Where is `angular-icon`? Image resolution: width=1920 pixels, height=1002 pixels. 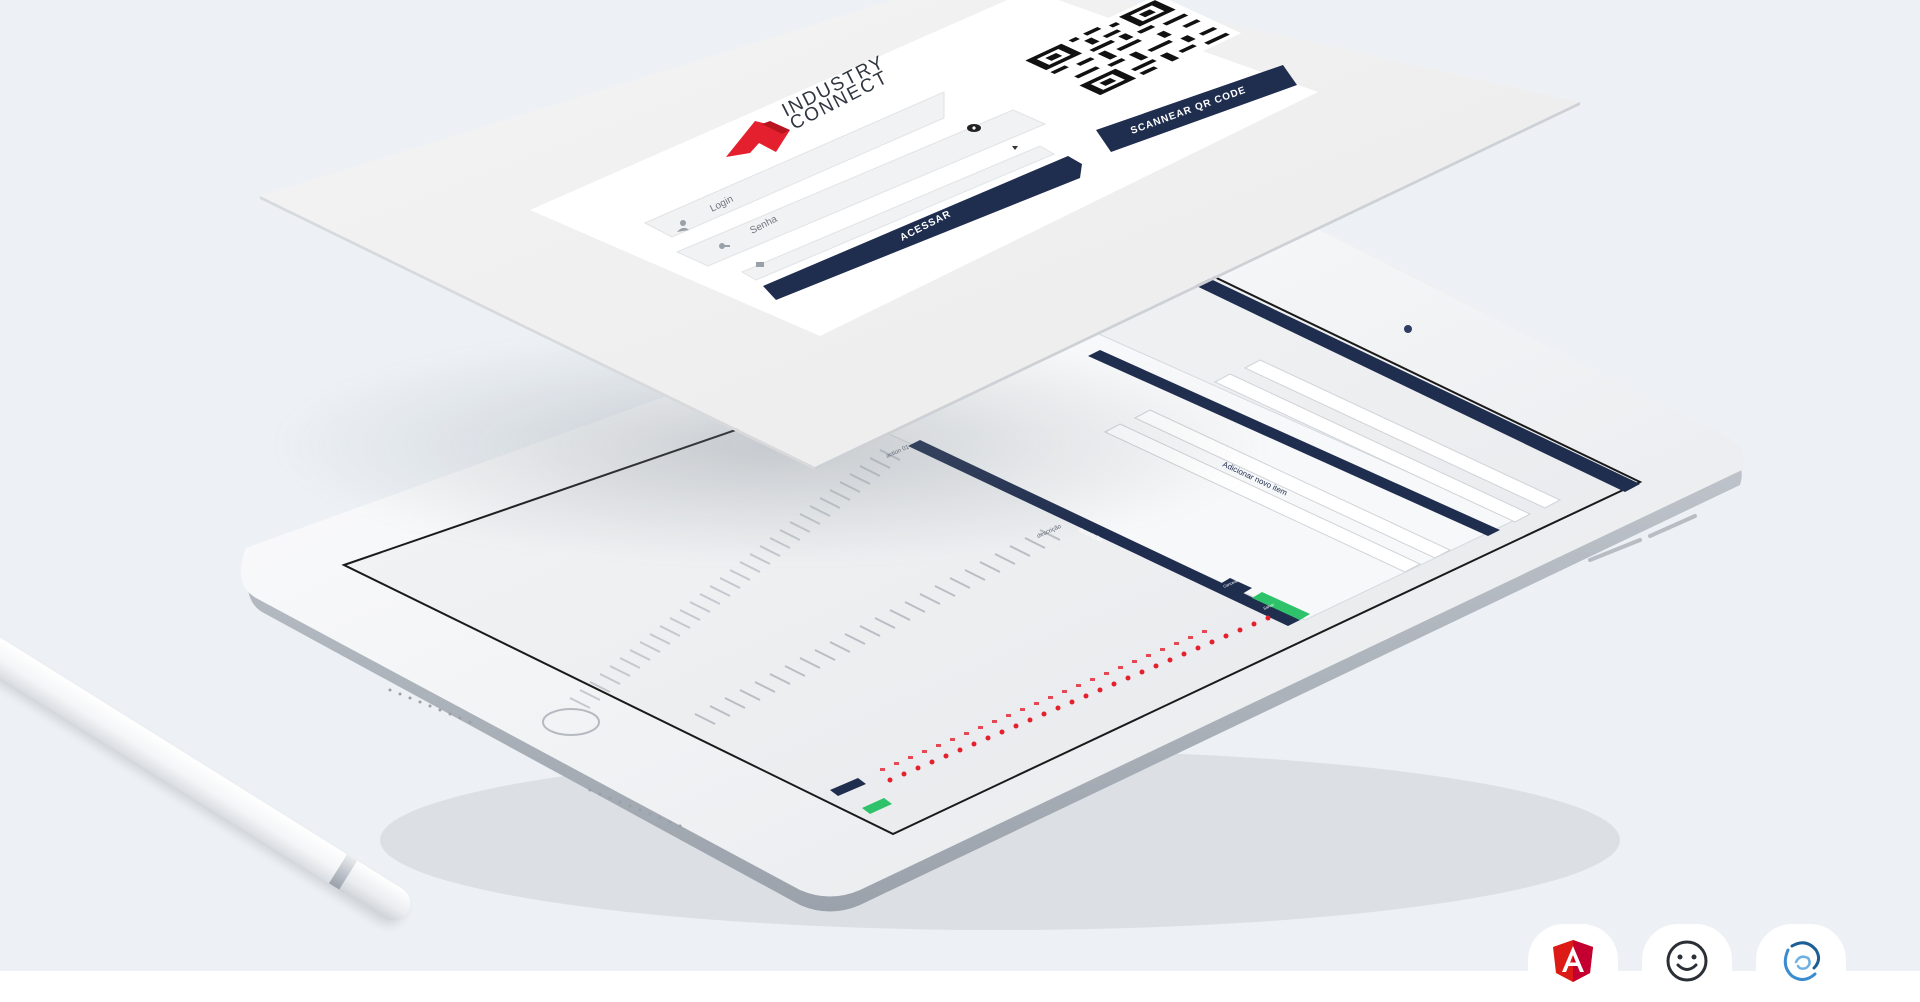
angular-icon is located at coordinates (1573, 961).